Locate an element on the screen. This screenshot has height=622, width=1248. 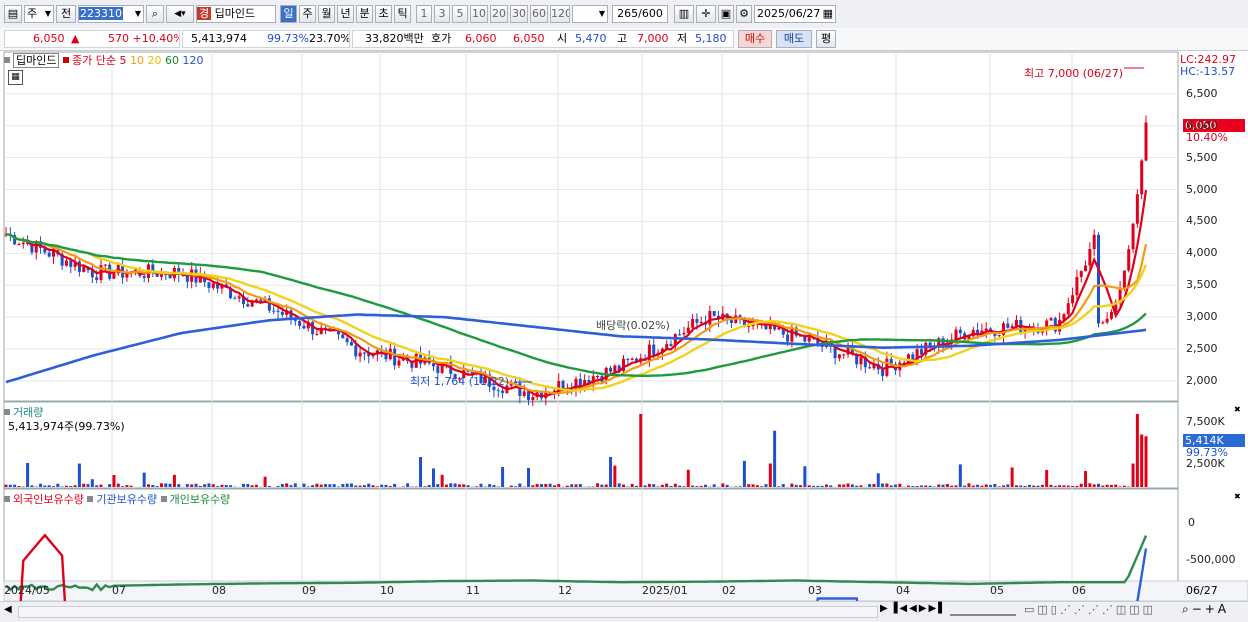
buy-button: 매수 is located at coordinates (755, 39).